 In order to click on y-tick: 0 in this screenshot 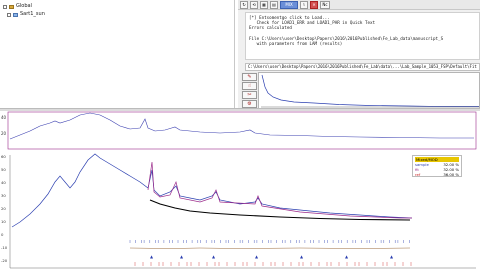, I will do `click(2, 234)`.